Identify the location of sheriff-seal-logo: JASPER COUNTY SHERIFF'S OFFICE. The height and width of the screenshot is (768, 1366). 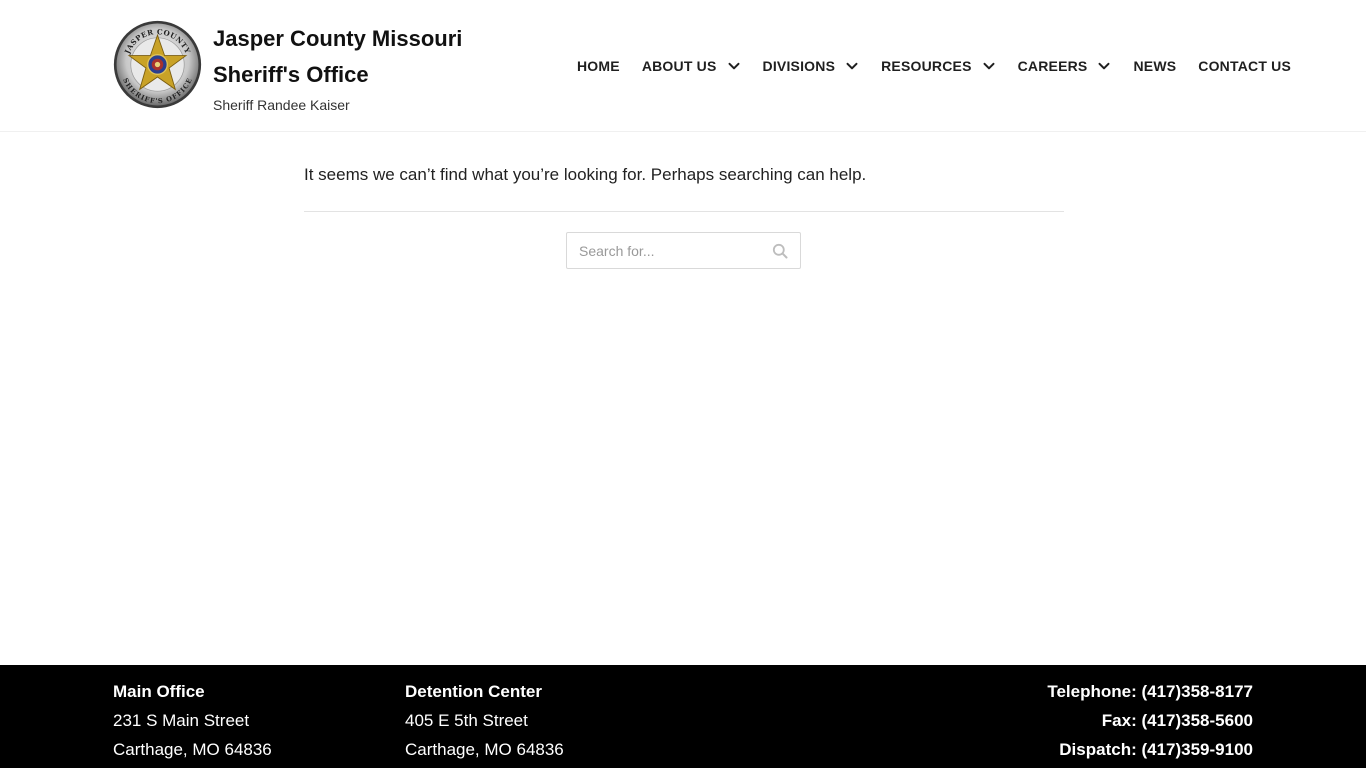
(157, 64).